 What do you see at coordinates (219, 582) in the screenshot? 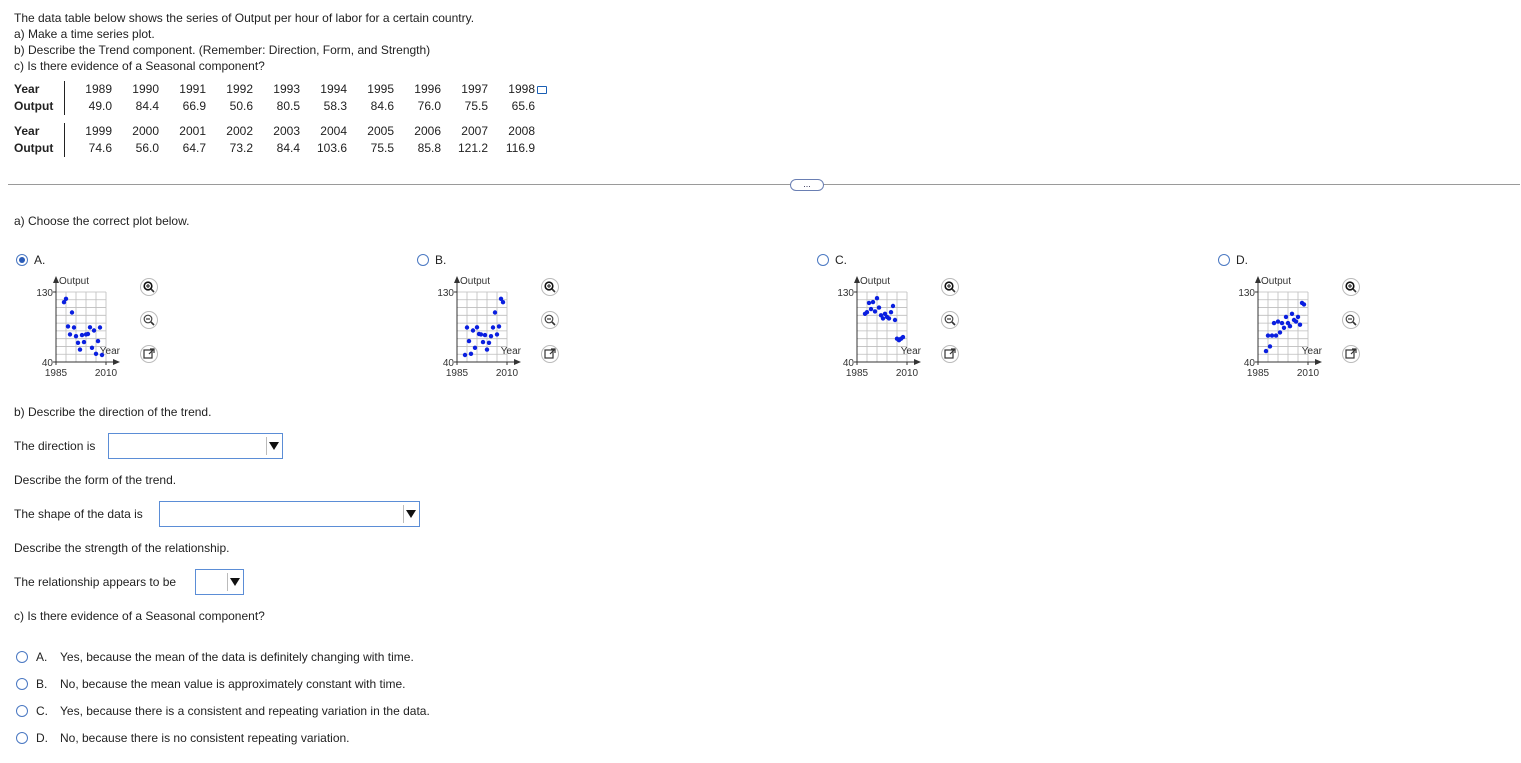
I see `strength-dropdown` at bounding box center [219, 582].